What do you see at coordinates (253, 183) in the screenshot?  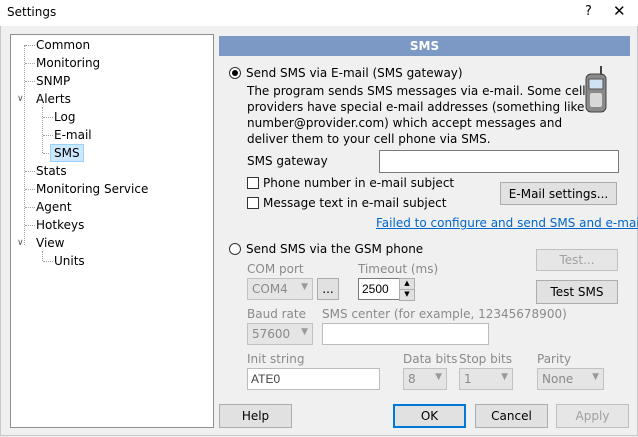 I see `phone-in-subject-checkbox` at bounding box center [253, 183].